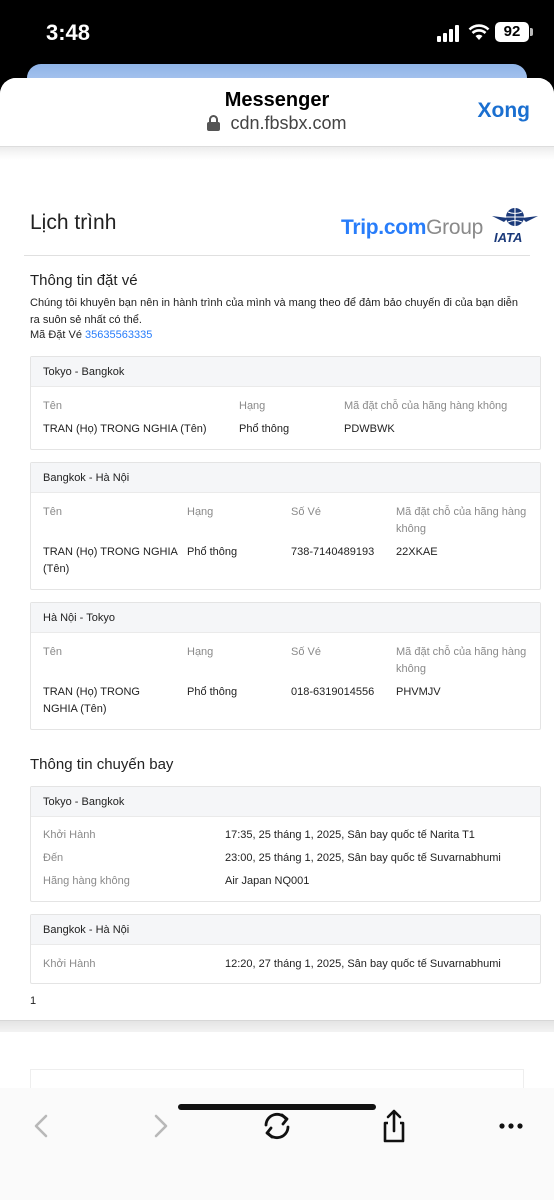  Describe the element at coordinates (33, 1001) in the screenshot. I see `page-number: 1` at that location.